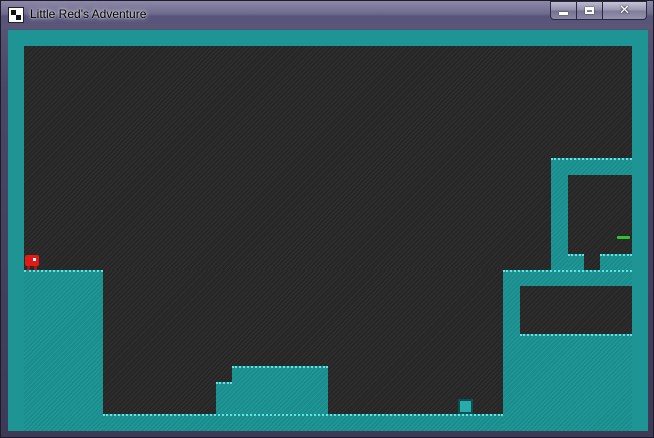 This screenshot has width=654, height=438. Describe the element at coordinates (88, 14) in the screenshot. I see `window-title: Little Red's Adventure` at that location.